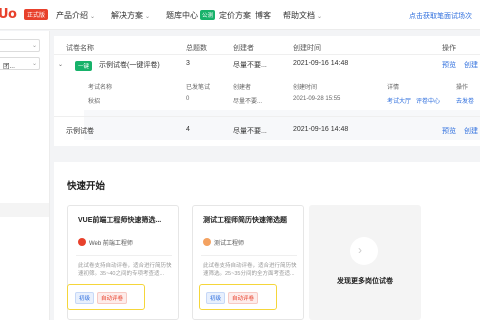 The width and height of the screenshot is (480, 320). What do you see at coordinates (86, 186) in the screenshot?
I see `quick-start-title: 快速开始` at bounding box center [86, 186].